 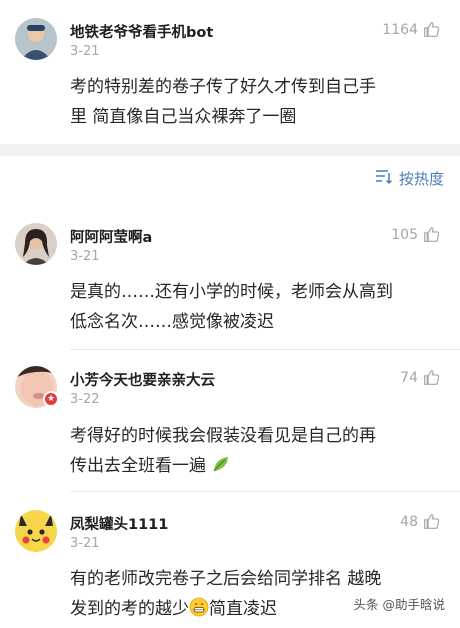 I want to click on username: 地铁老爷爷看手机bot, so click(x=141, y=31).